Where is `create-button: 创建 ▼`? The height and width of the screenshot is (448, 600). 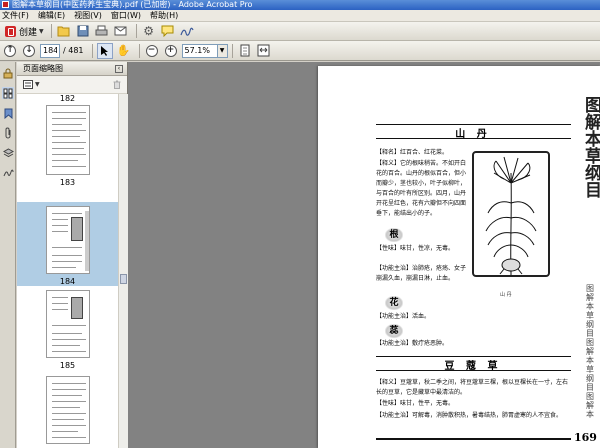 create-button: 创建 ▼ is located at coordinates (24, 31).